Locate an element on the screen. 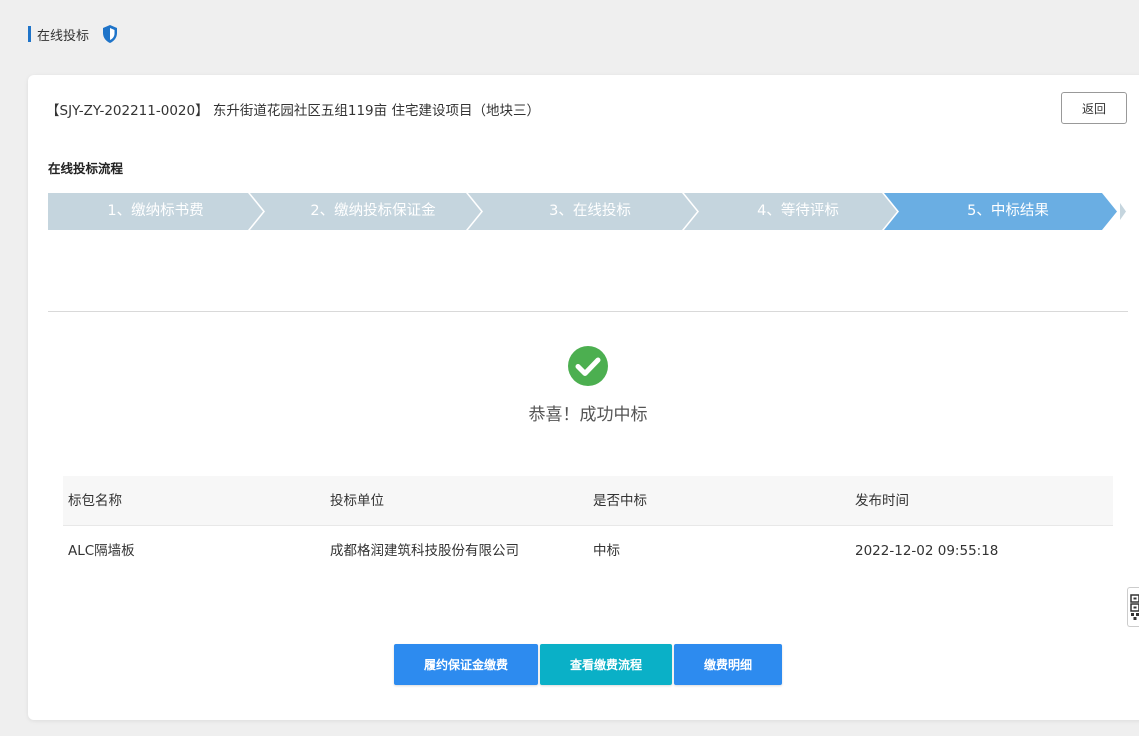  step-tail-shape is located at coordinates (1123, 211).